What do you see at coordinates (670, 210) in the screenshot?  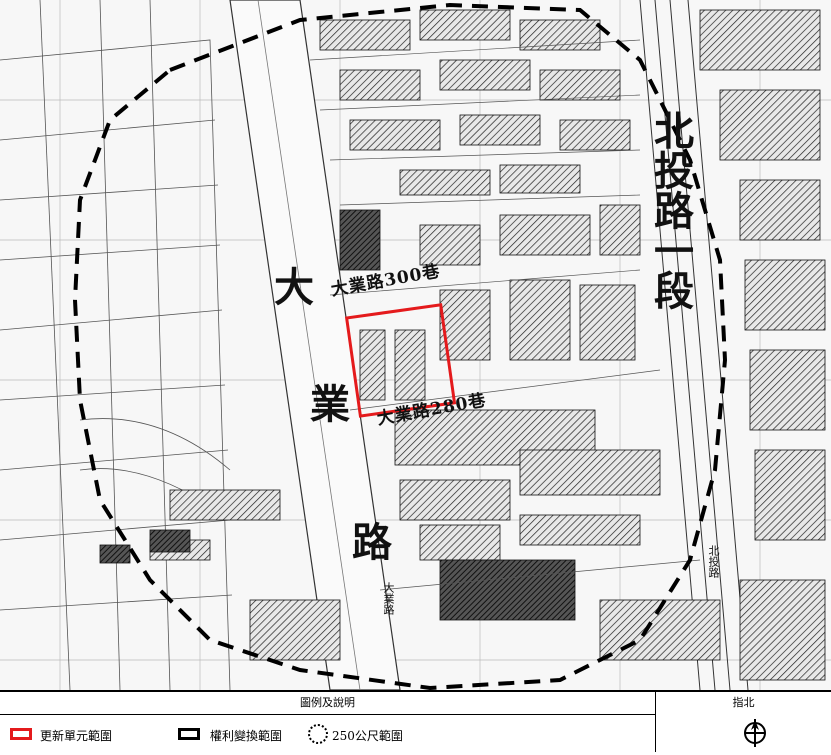 I see `road-label-beitou-sec1: 北投路一段` at bounding box center [670, 210].